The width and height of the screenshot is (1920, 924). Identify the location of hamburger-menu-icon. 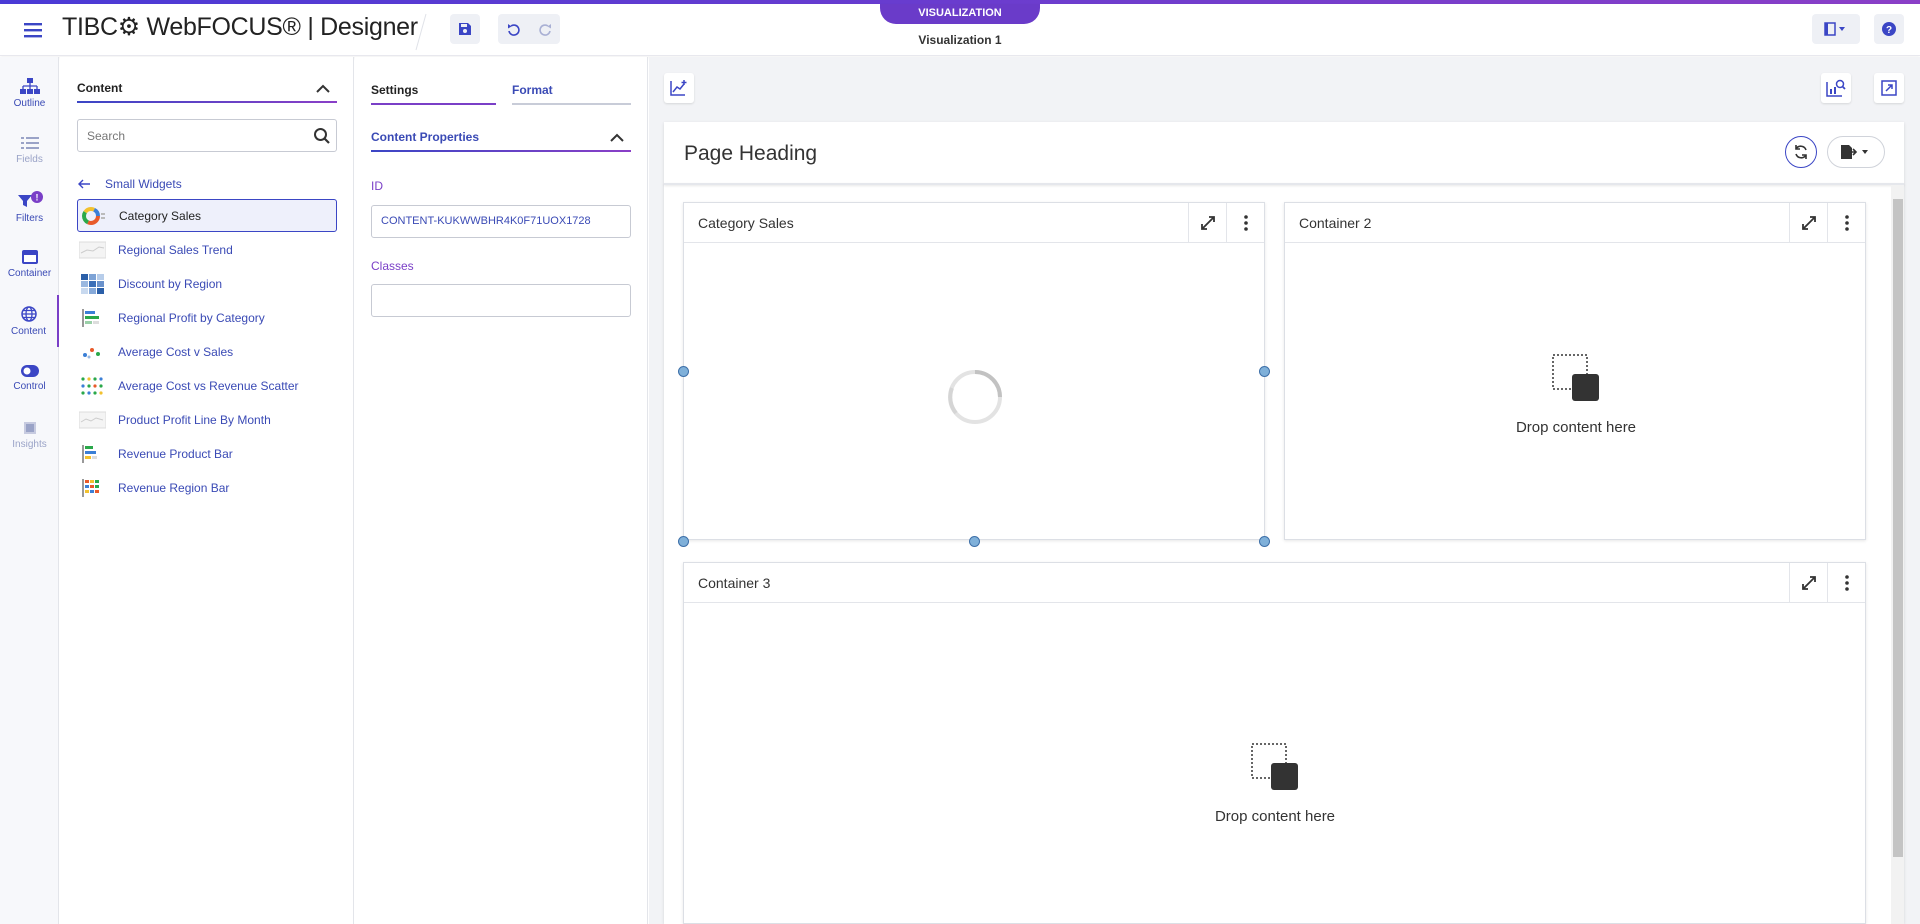
(33, 30).